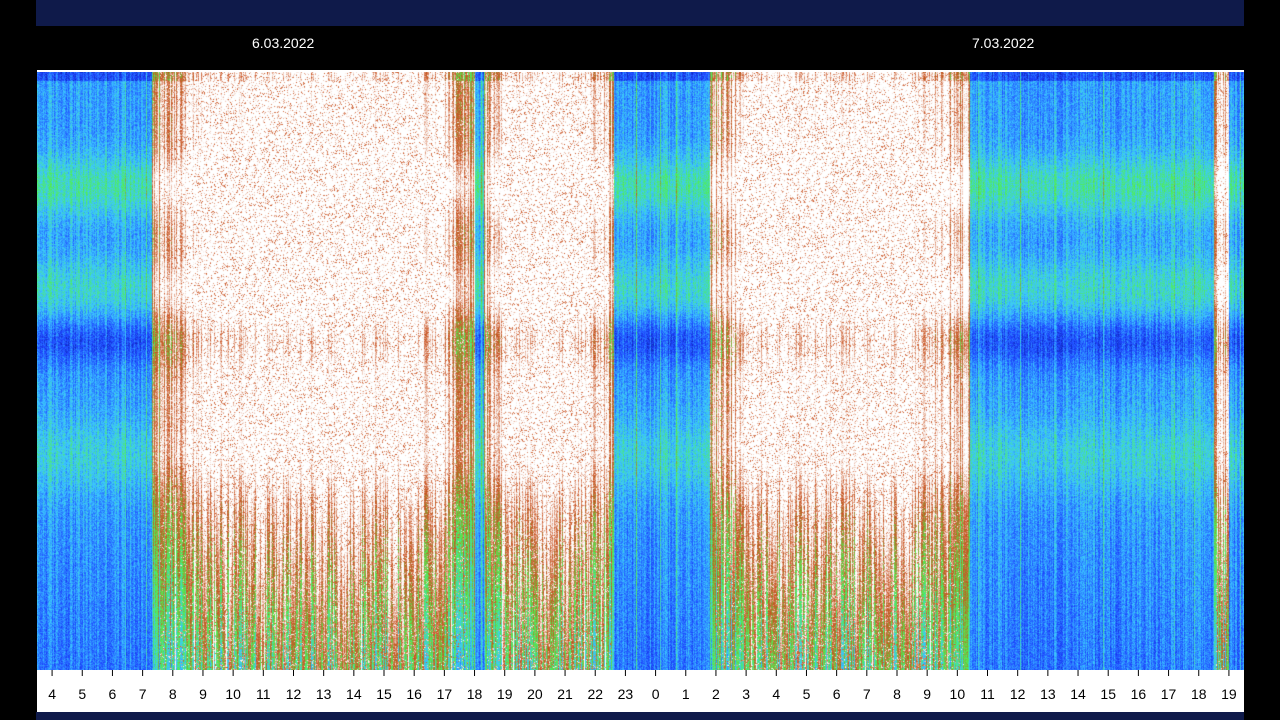 The width and height of the screenshot is (1280, 720). What do you see at coordinates (535, 694) in the screenshot?
I see `x-tick-label: 20` at bounding box center [535, 694].